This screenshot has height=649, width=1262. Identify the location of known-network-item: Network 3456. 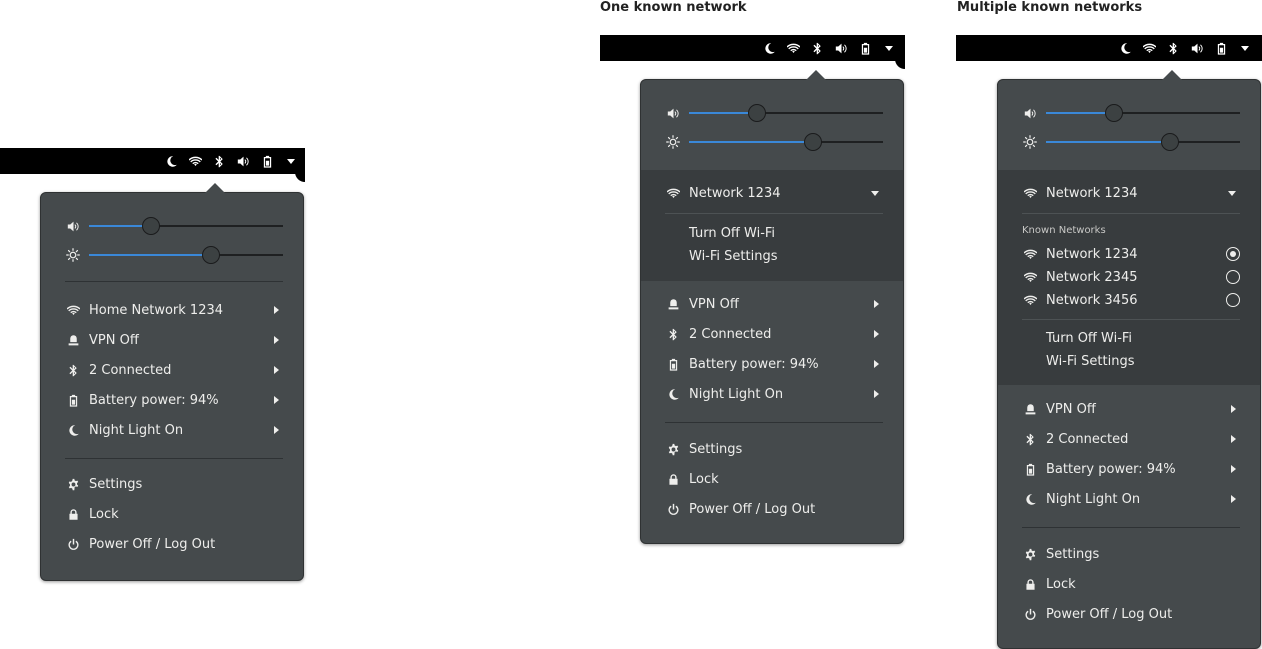
(1131, 300).